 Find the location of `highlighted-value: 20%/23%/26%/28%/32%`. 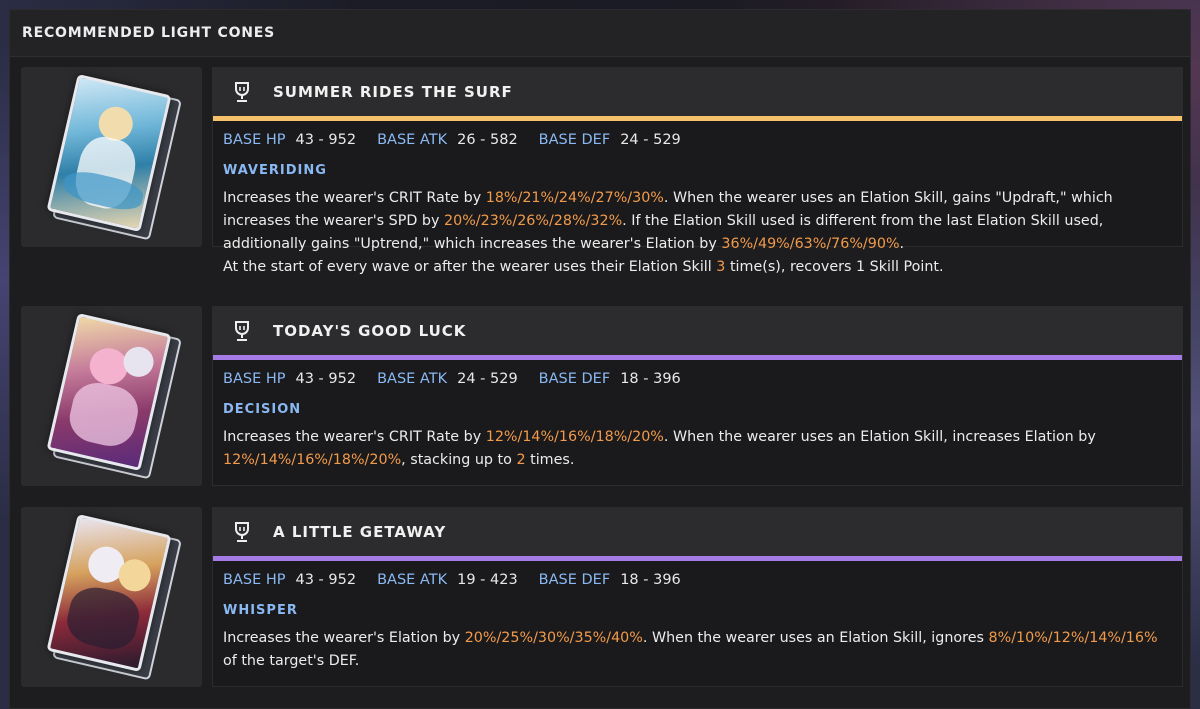

highlighted-value: 20%/23%/26%/28%/32% is located at coordinates (533, 221).